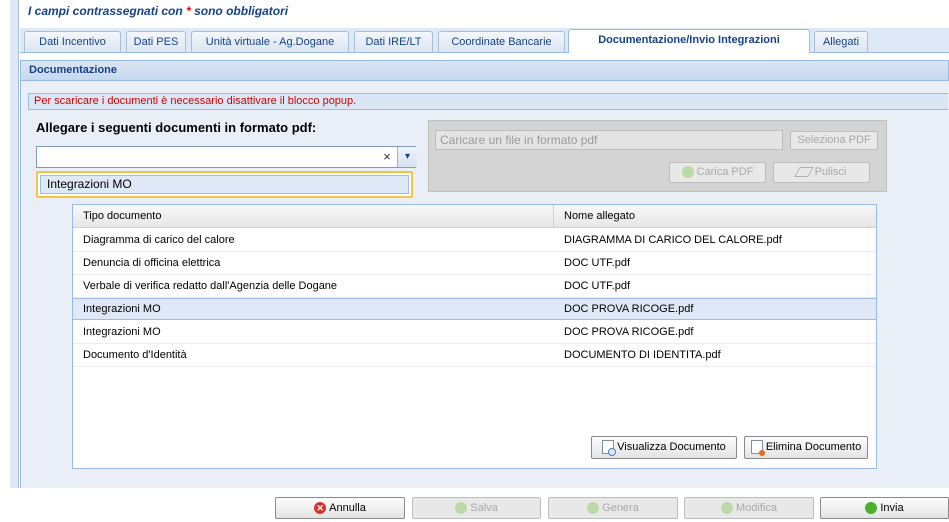 The image size is (949, 522). I want to click on tab-allegati: Allegati, so click(841, 41).